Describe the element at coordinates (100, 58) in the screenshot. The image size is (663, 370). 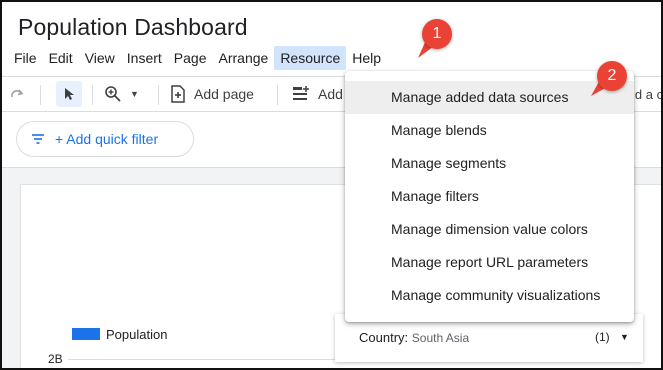
I see `menu-view: View` at that location.